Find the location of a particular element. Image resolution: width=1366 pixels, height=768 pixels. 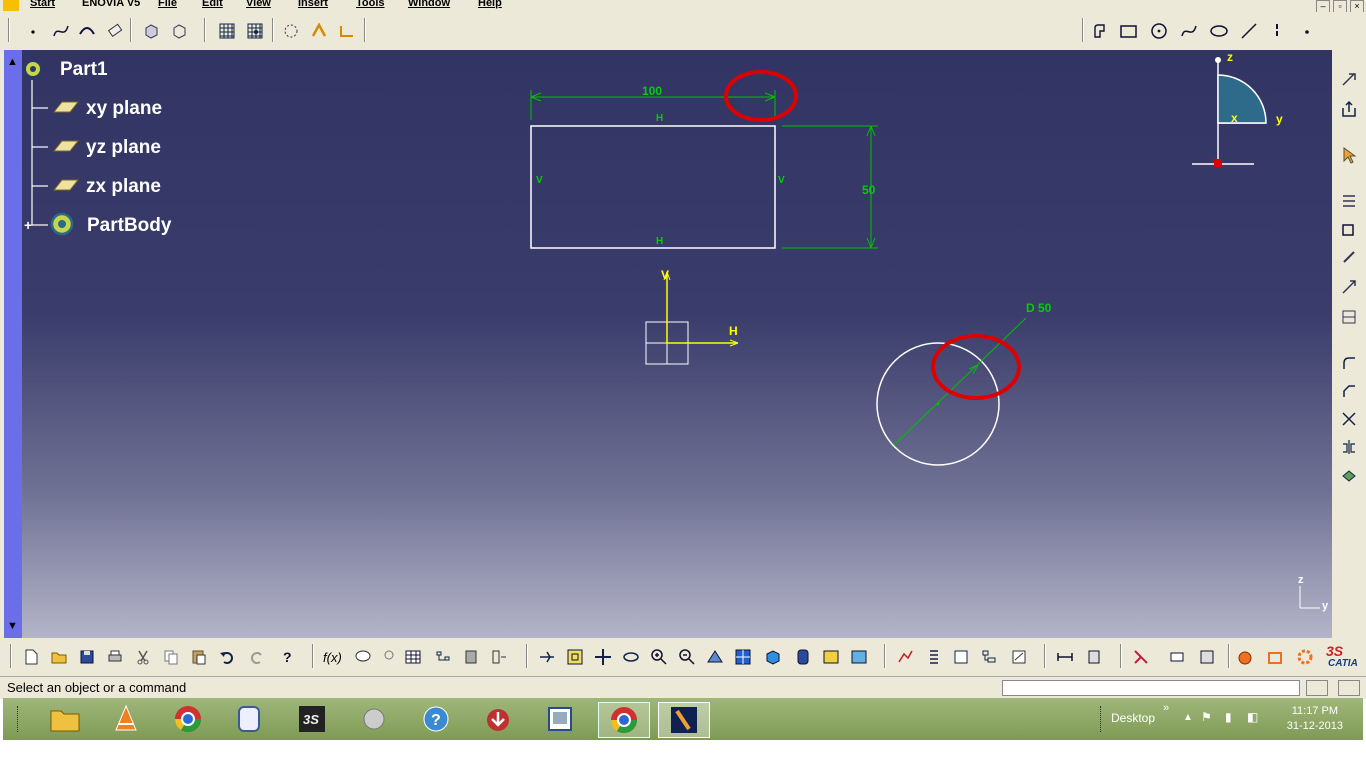

point-tool-icon is located at coordinates (1307, 31).